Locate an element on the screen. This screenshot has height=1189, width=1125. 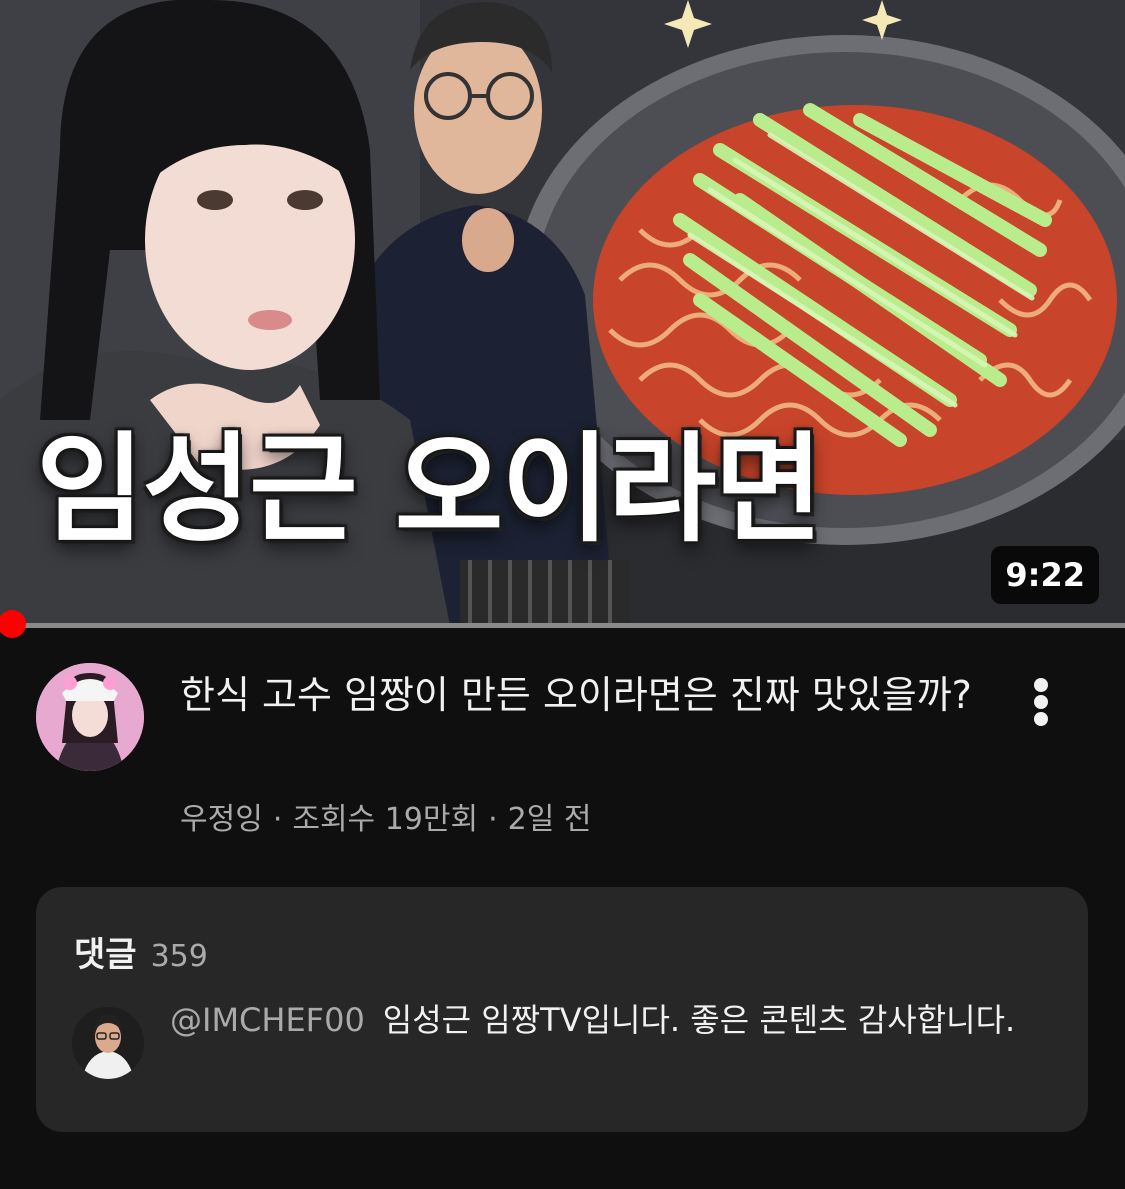
commenter-avatar-image is located at coordinates (108, 1043).